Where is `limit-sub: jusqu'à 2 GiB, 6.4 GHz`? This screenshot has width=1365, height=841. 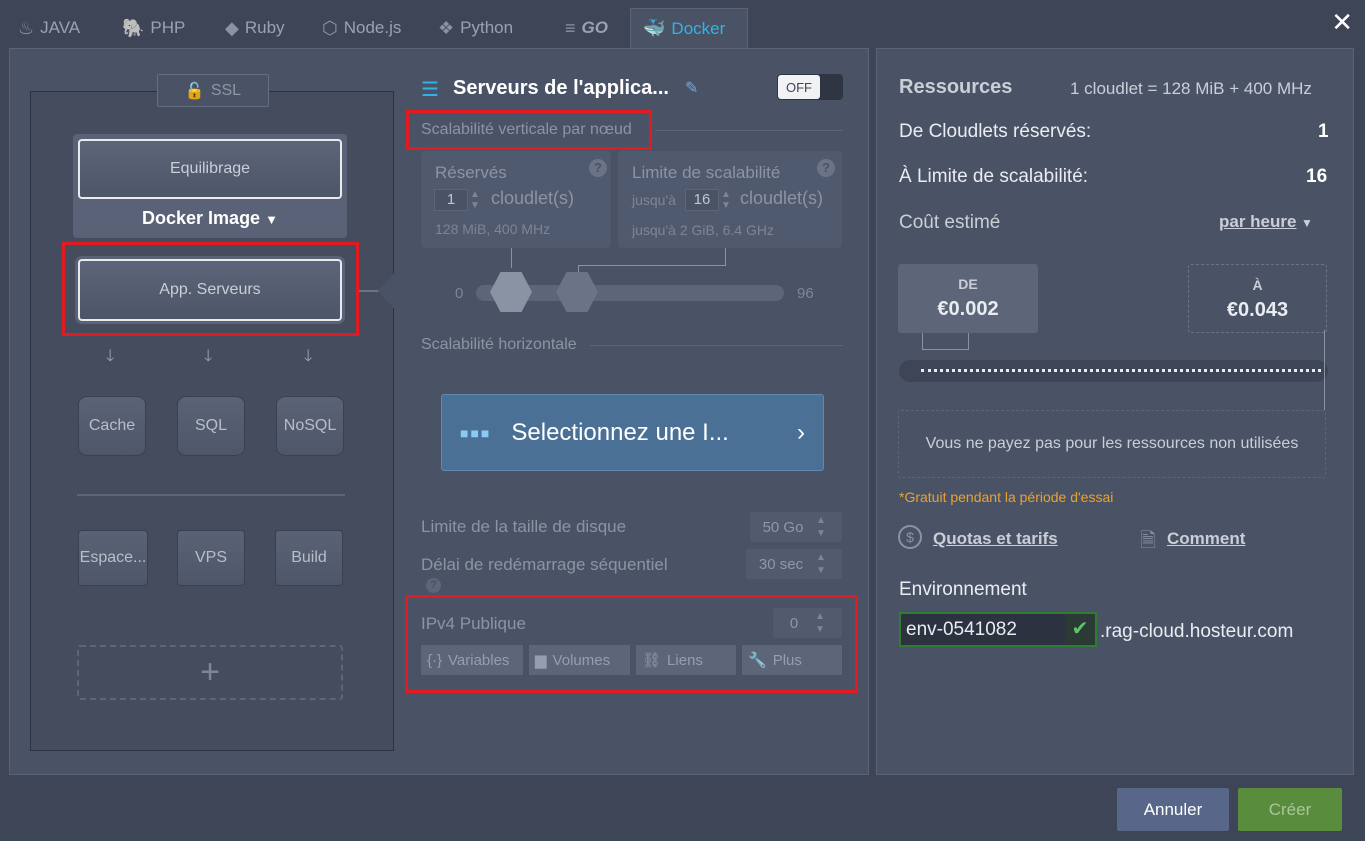
limit-sub: jusqu'à 2 GiB, 6.4 GHz is located at coordinates (703, 230).